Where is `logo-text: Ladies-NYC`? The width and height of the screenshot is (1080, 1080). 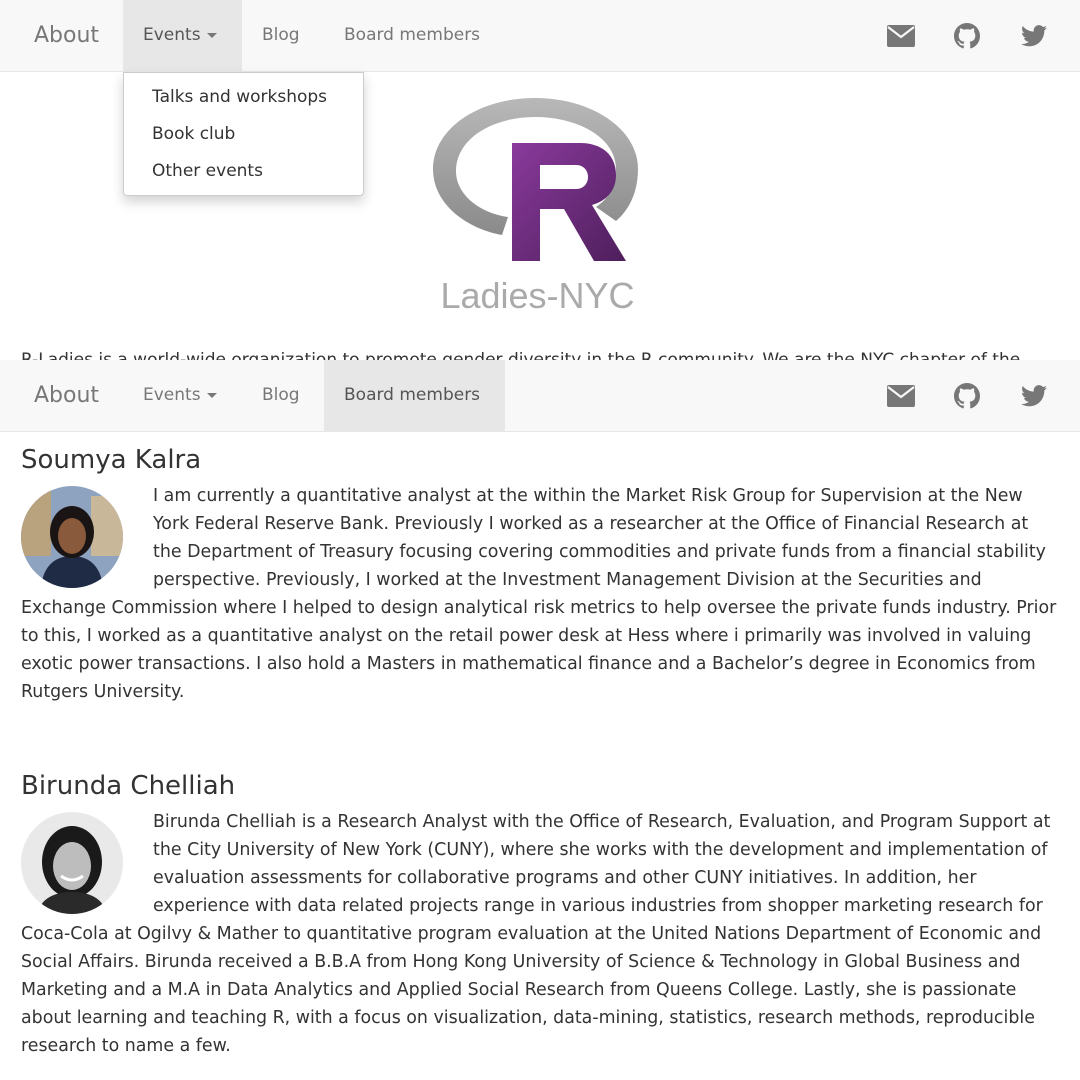
logo-text: Ladies-NYC is located at coordinates (537, 295).